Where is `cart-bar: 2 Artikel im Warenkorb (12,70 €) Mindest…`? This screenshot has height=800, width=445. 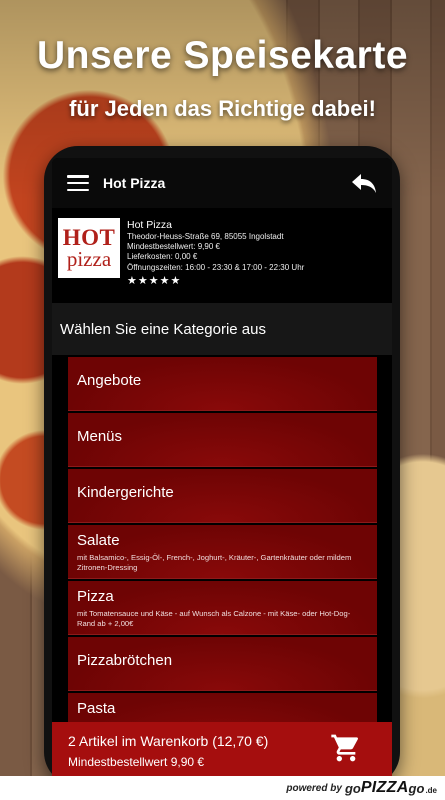 cart-bar: 2 Artikel im Warenkorb (12,70 €) Mindest… is located at coordinates (222, 749).